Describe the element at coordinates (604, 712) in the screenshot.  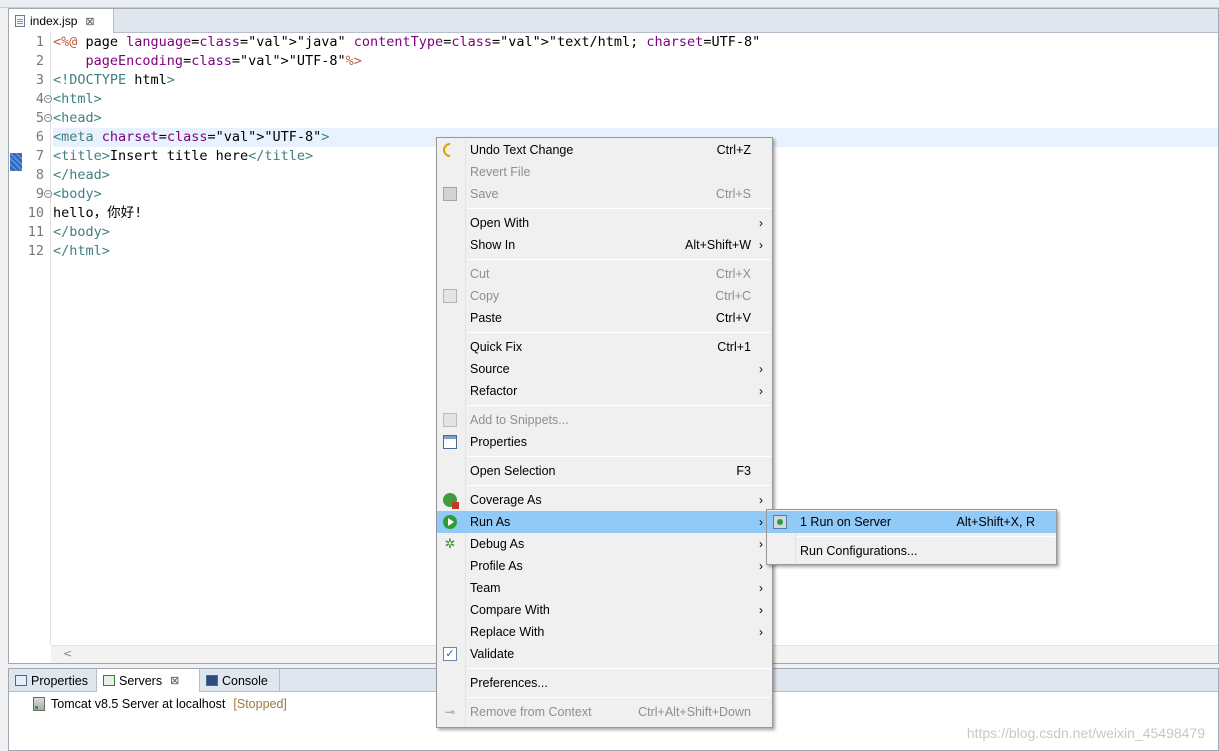
I see `menu-item-remove-from-context: ⊸ Remove from Context Ctrl+Alt+Shift+Down` at that location.